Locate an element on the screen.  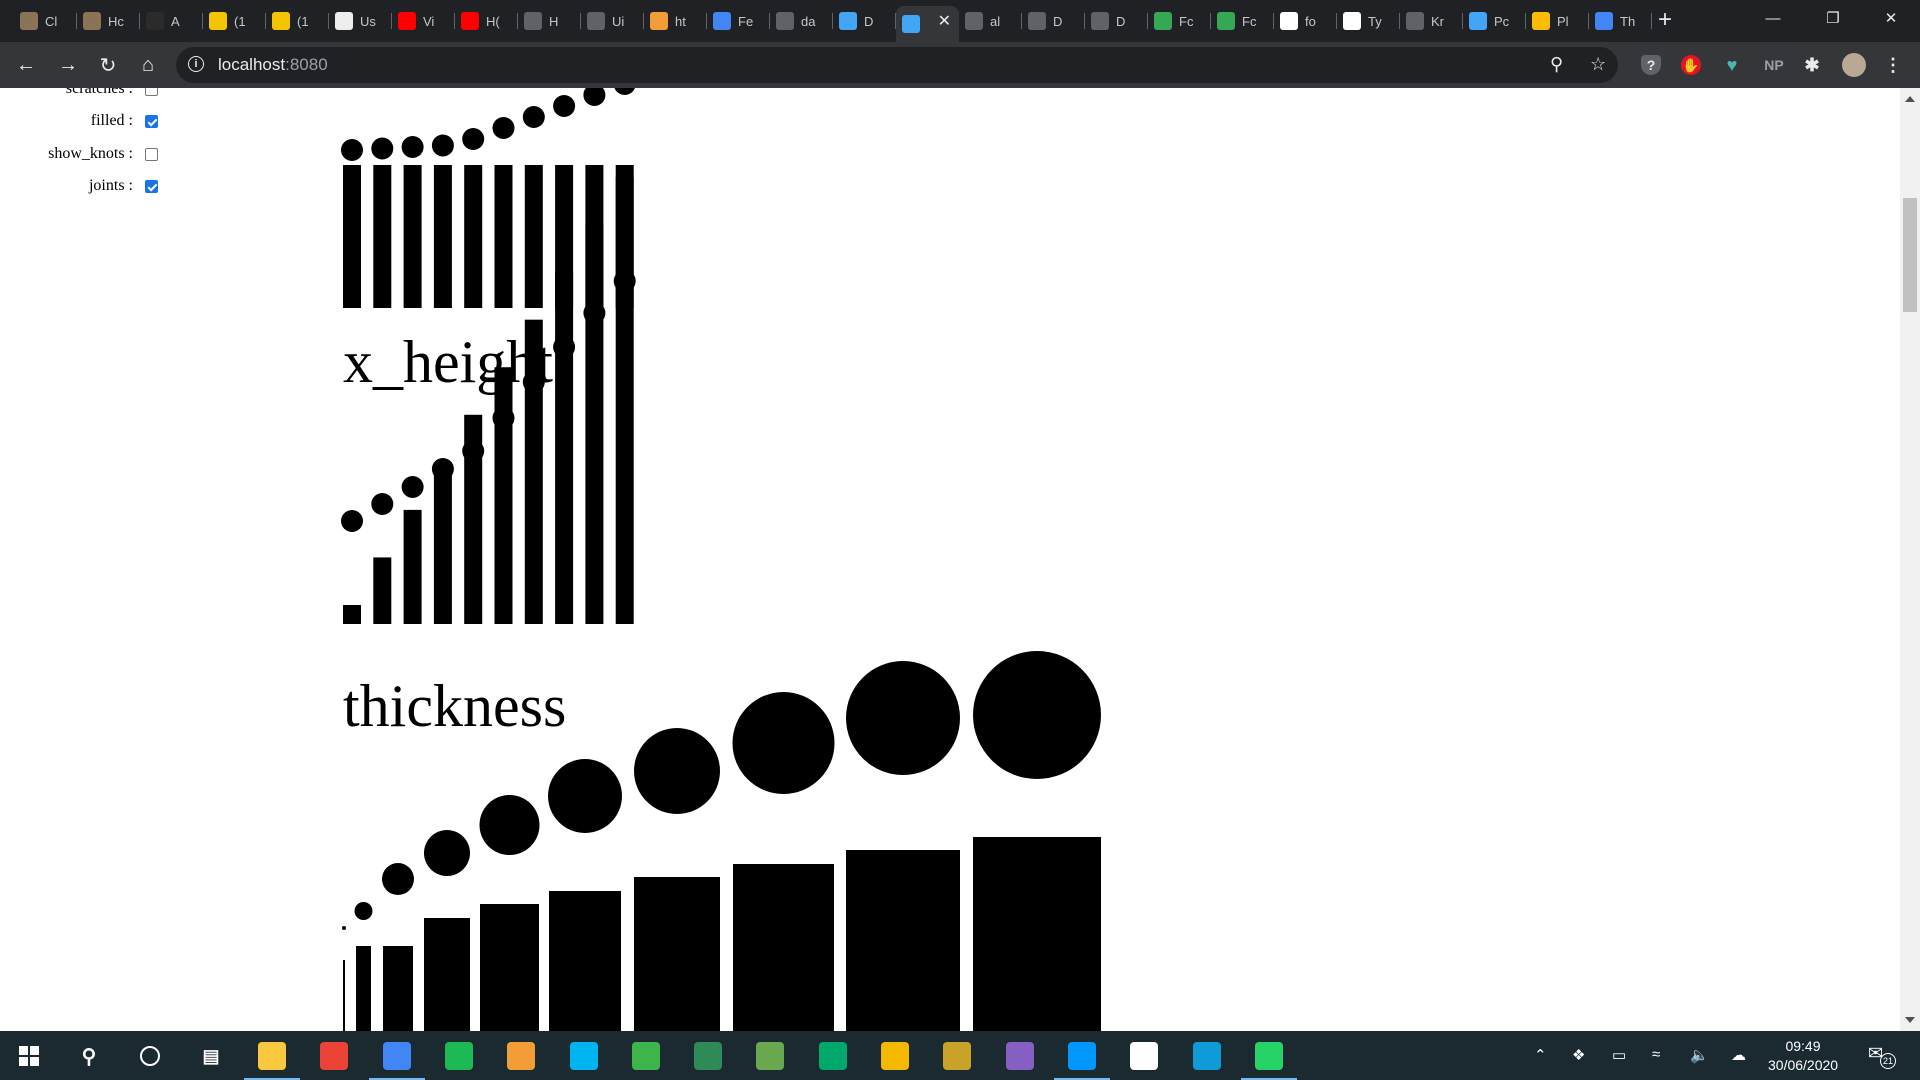
edge-icon is located at coordinates (1207, 1056).